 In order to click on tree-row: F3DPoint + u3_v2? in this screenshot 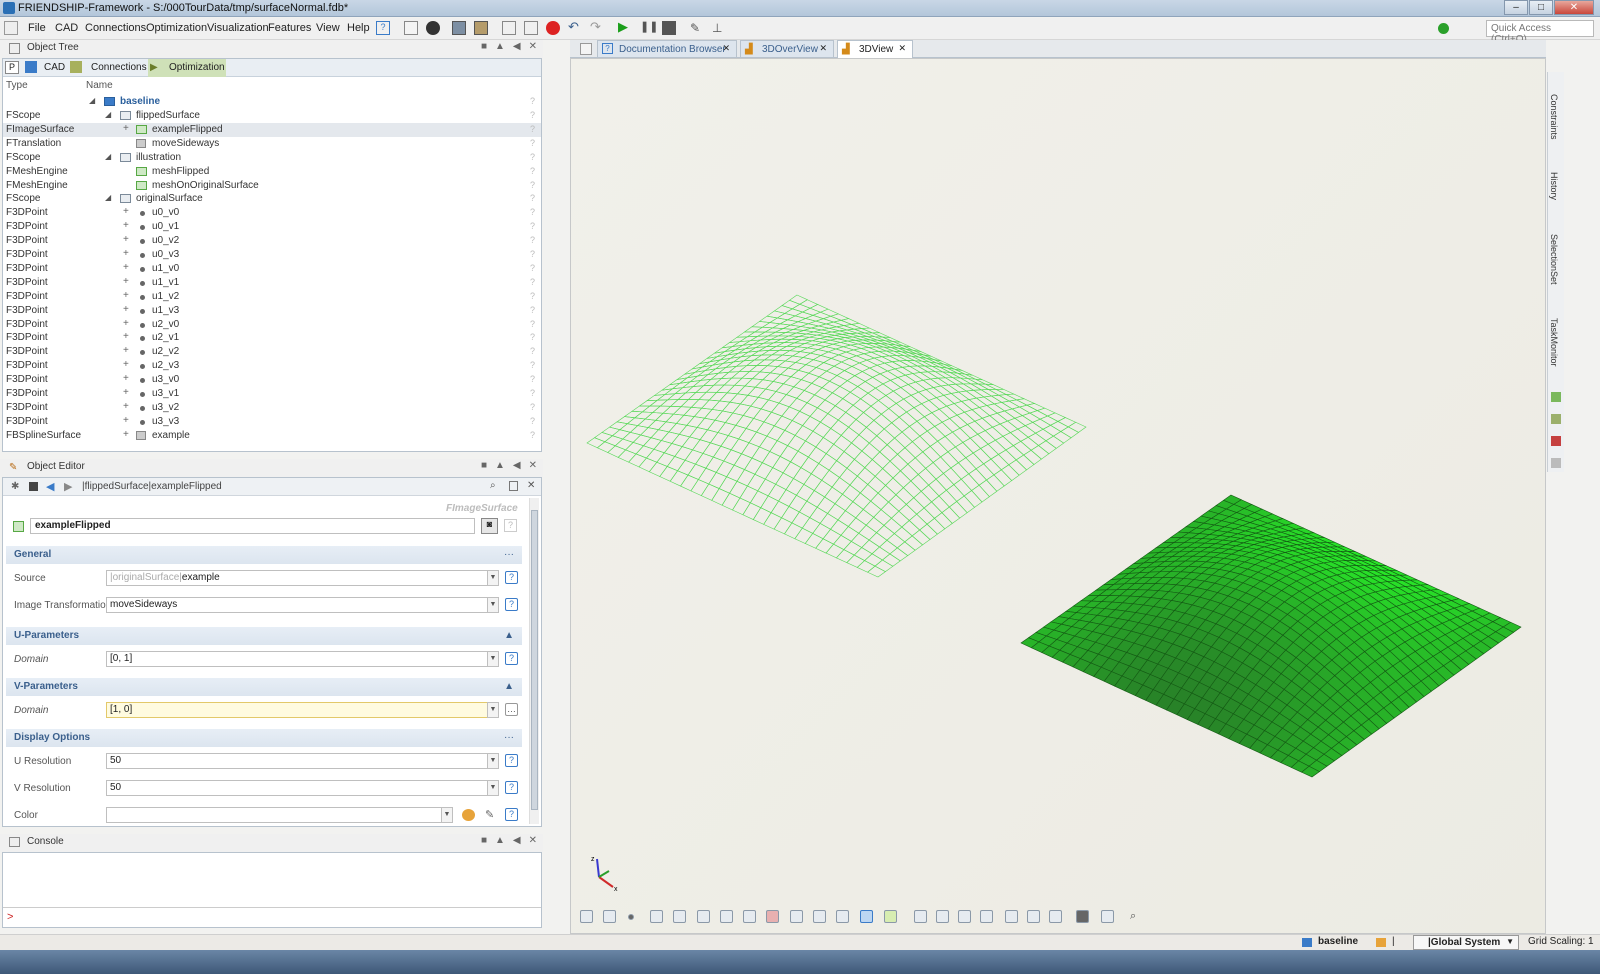, I will do `click(272, 408)`.